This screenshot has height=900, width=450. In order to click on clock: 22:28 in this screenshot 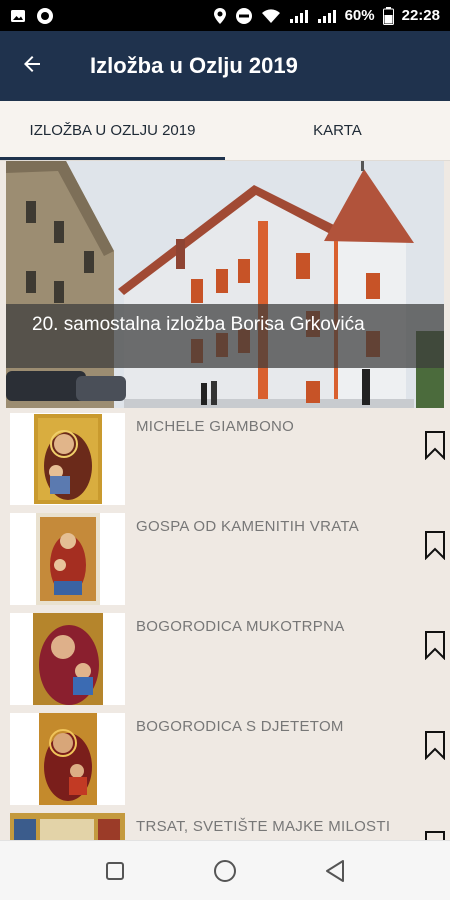, I will do `click(420, 15)`.